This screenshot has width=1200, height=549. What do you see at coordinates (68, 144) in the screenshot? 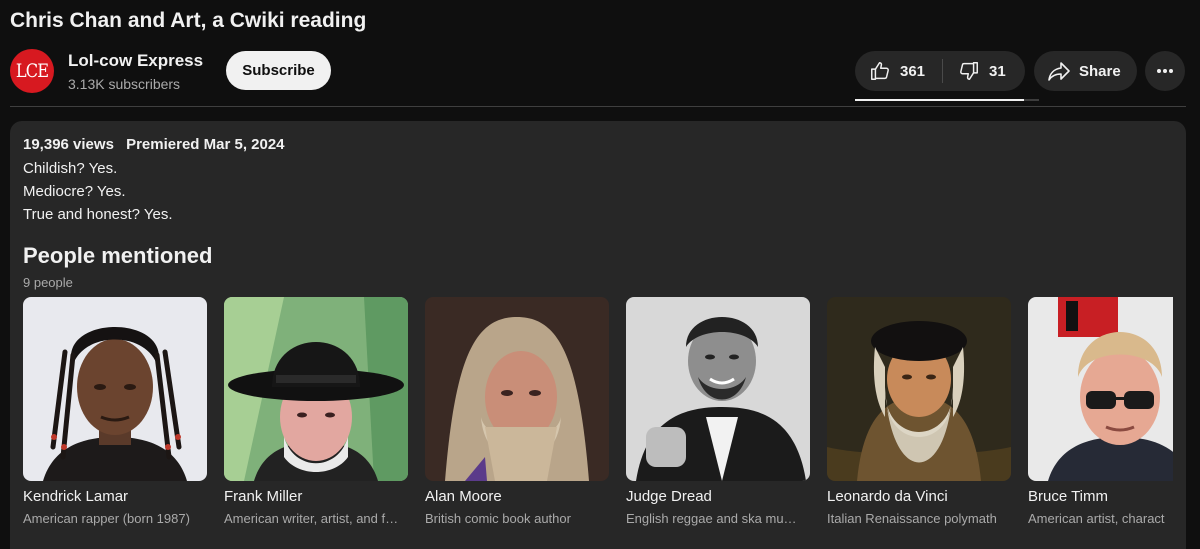
I see `view-count: 19,396 views` at bounding box center [68, 144].